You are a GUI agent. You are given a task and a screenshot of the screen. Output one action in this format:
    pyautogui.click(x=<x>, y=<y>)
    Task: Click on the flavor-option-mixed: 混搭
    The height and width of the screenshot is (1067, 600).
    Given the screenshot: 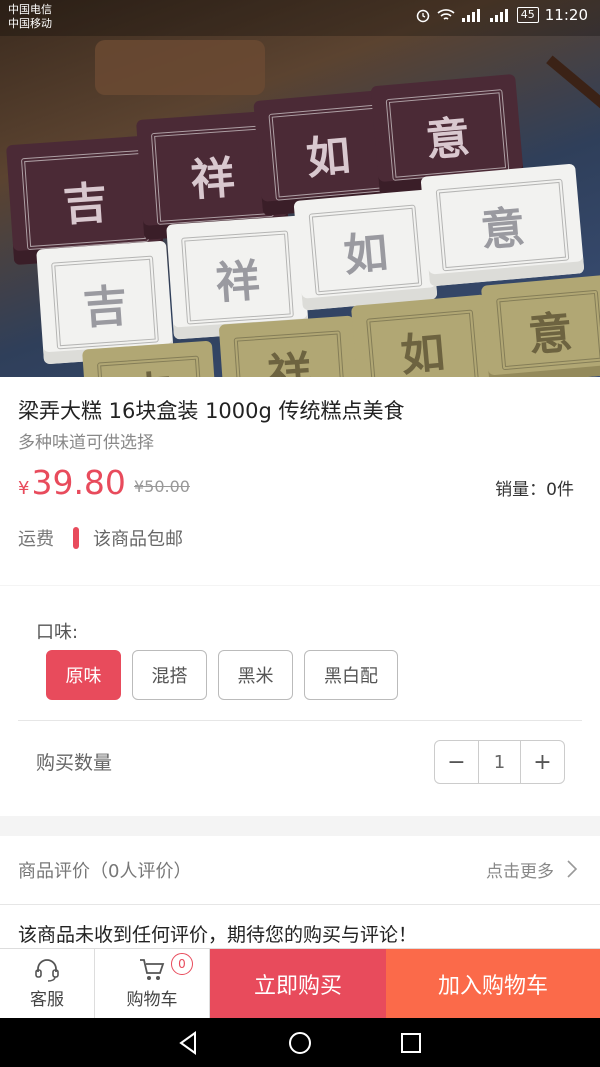 What is the action you would take?
    pyautogui.click(x=169, y=675)
    